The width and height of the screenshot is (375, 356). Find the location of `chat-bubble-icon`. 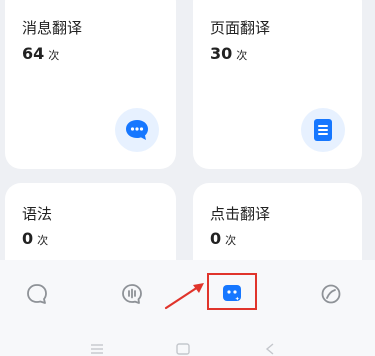

chat-bubble-icon is located at coordinates (137, 130).